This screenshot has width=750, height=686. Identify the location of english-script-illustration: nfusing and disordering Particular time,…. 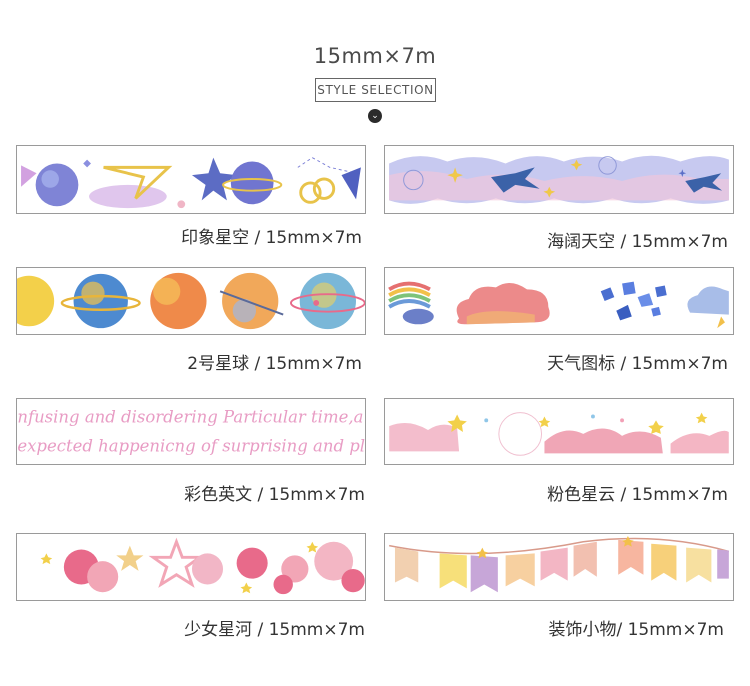
(191, 431).